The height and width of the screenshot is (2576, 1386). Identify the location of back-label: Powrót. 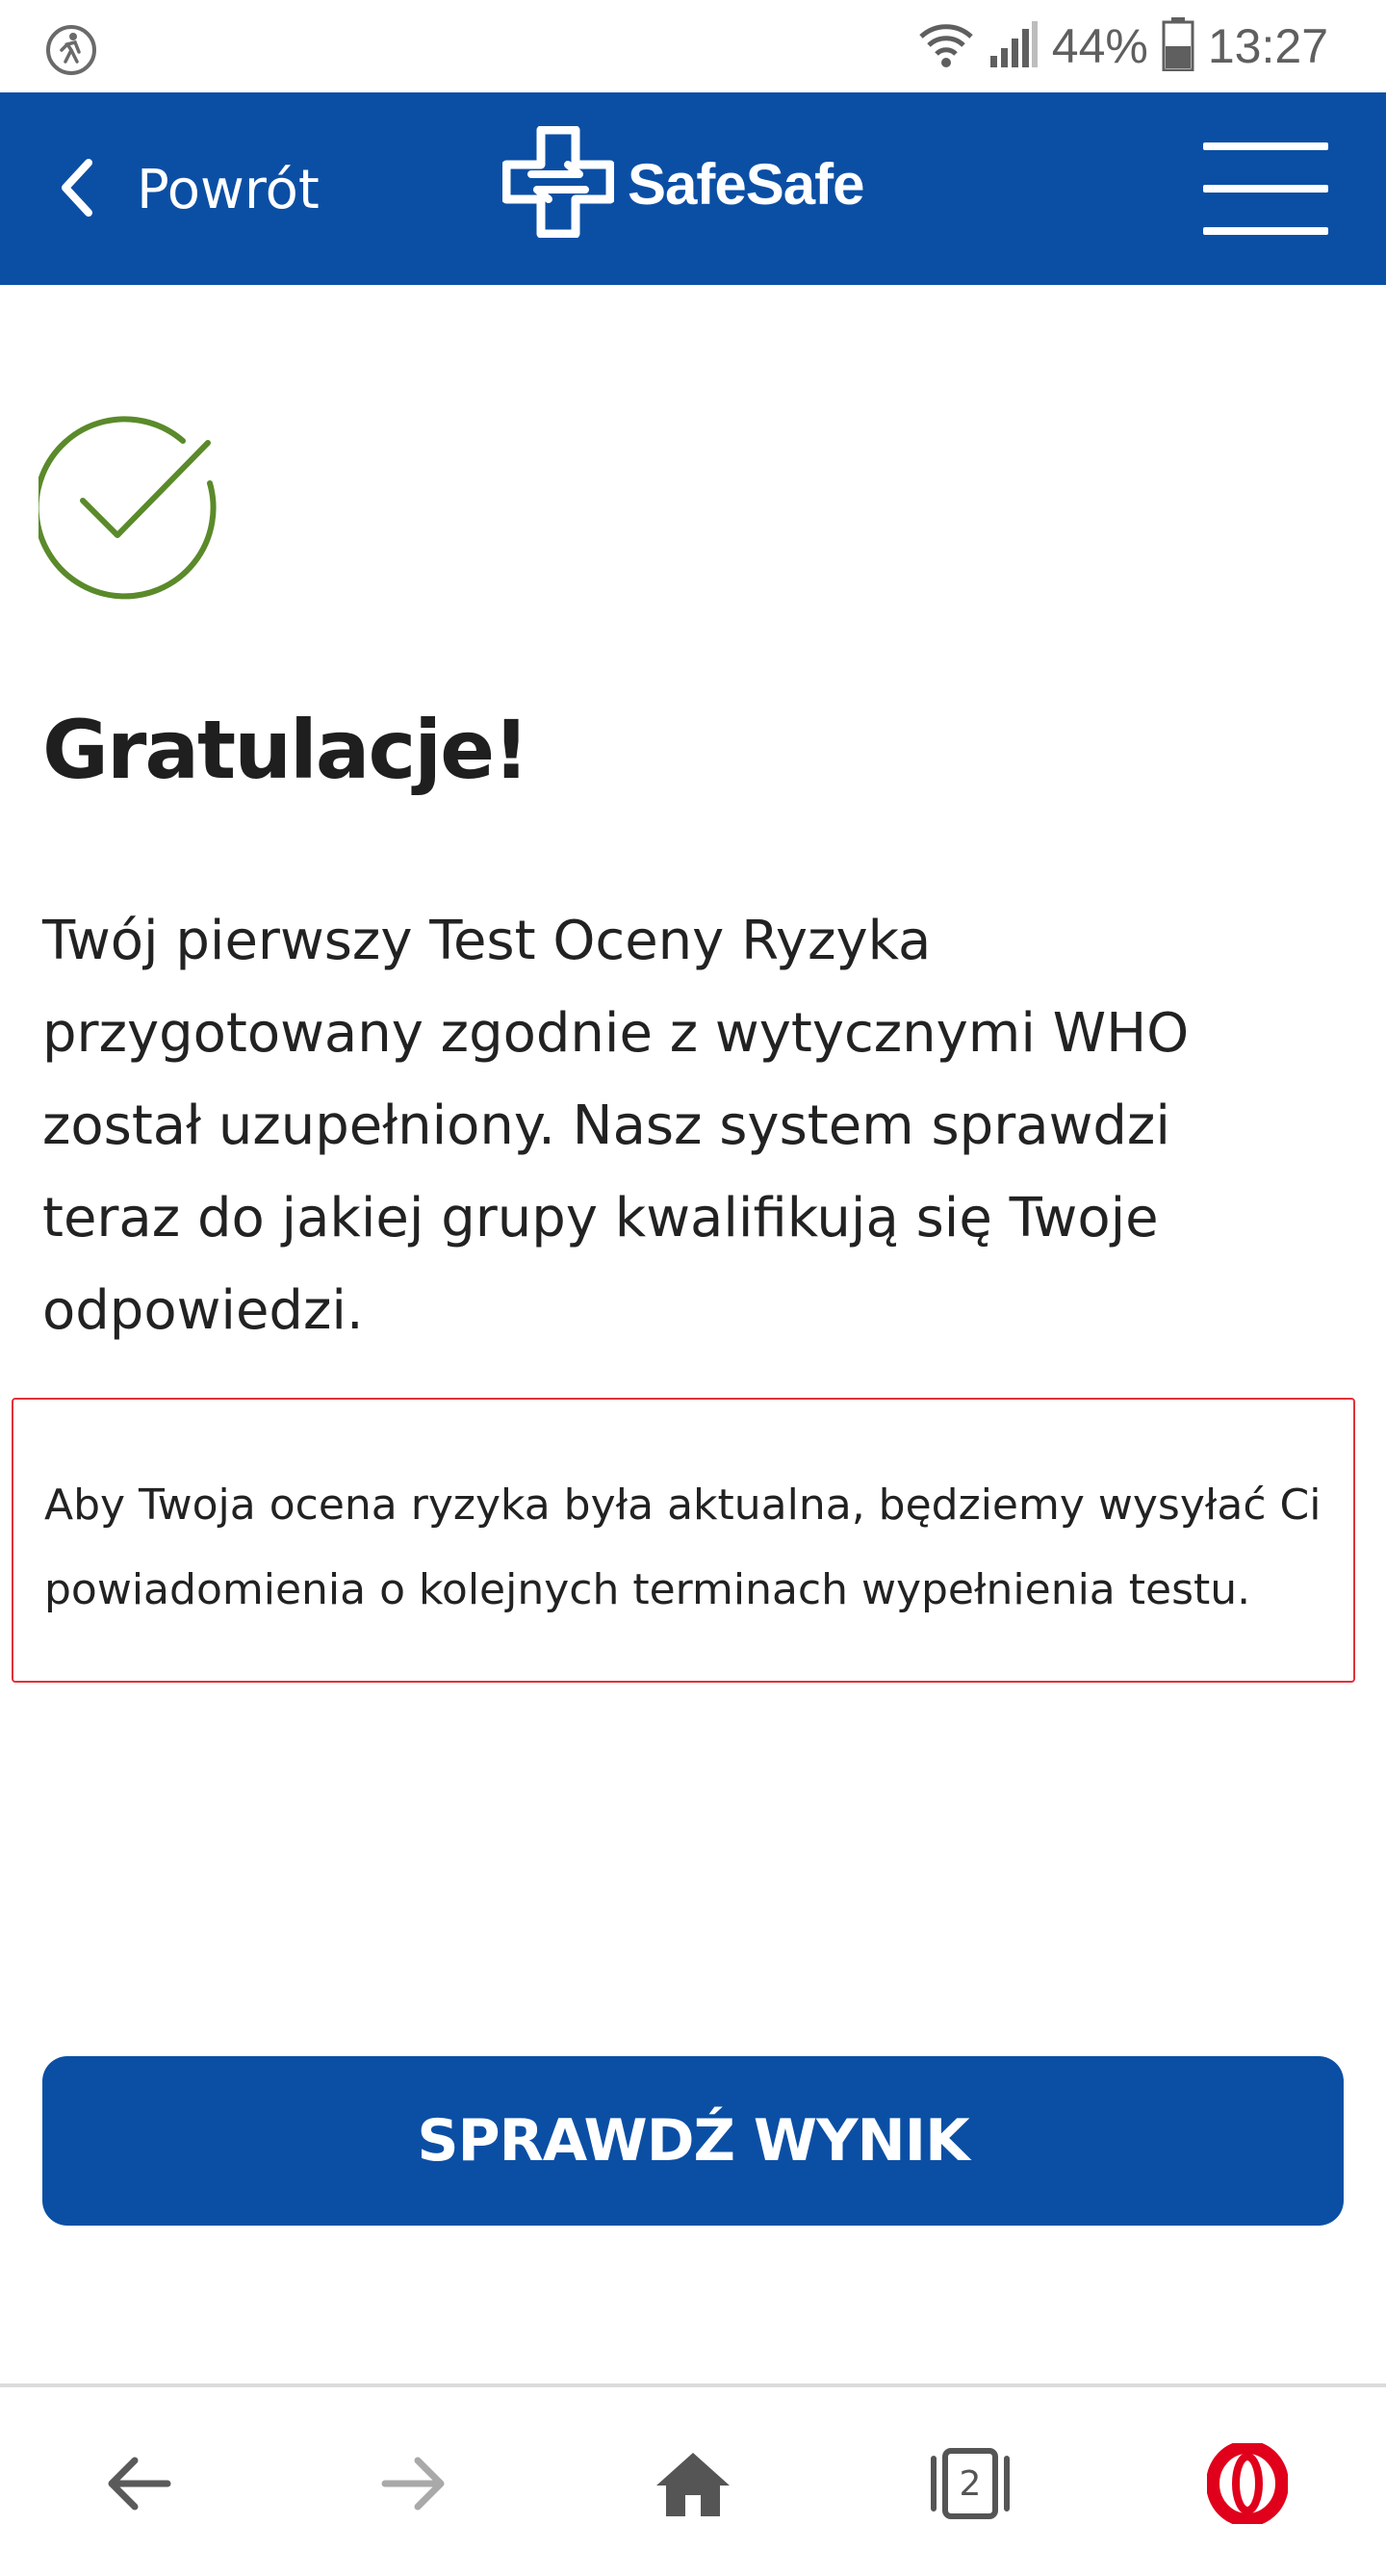
(228, 190).